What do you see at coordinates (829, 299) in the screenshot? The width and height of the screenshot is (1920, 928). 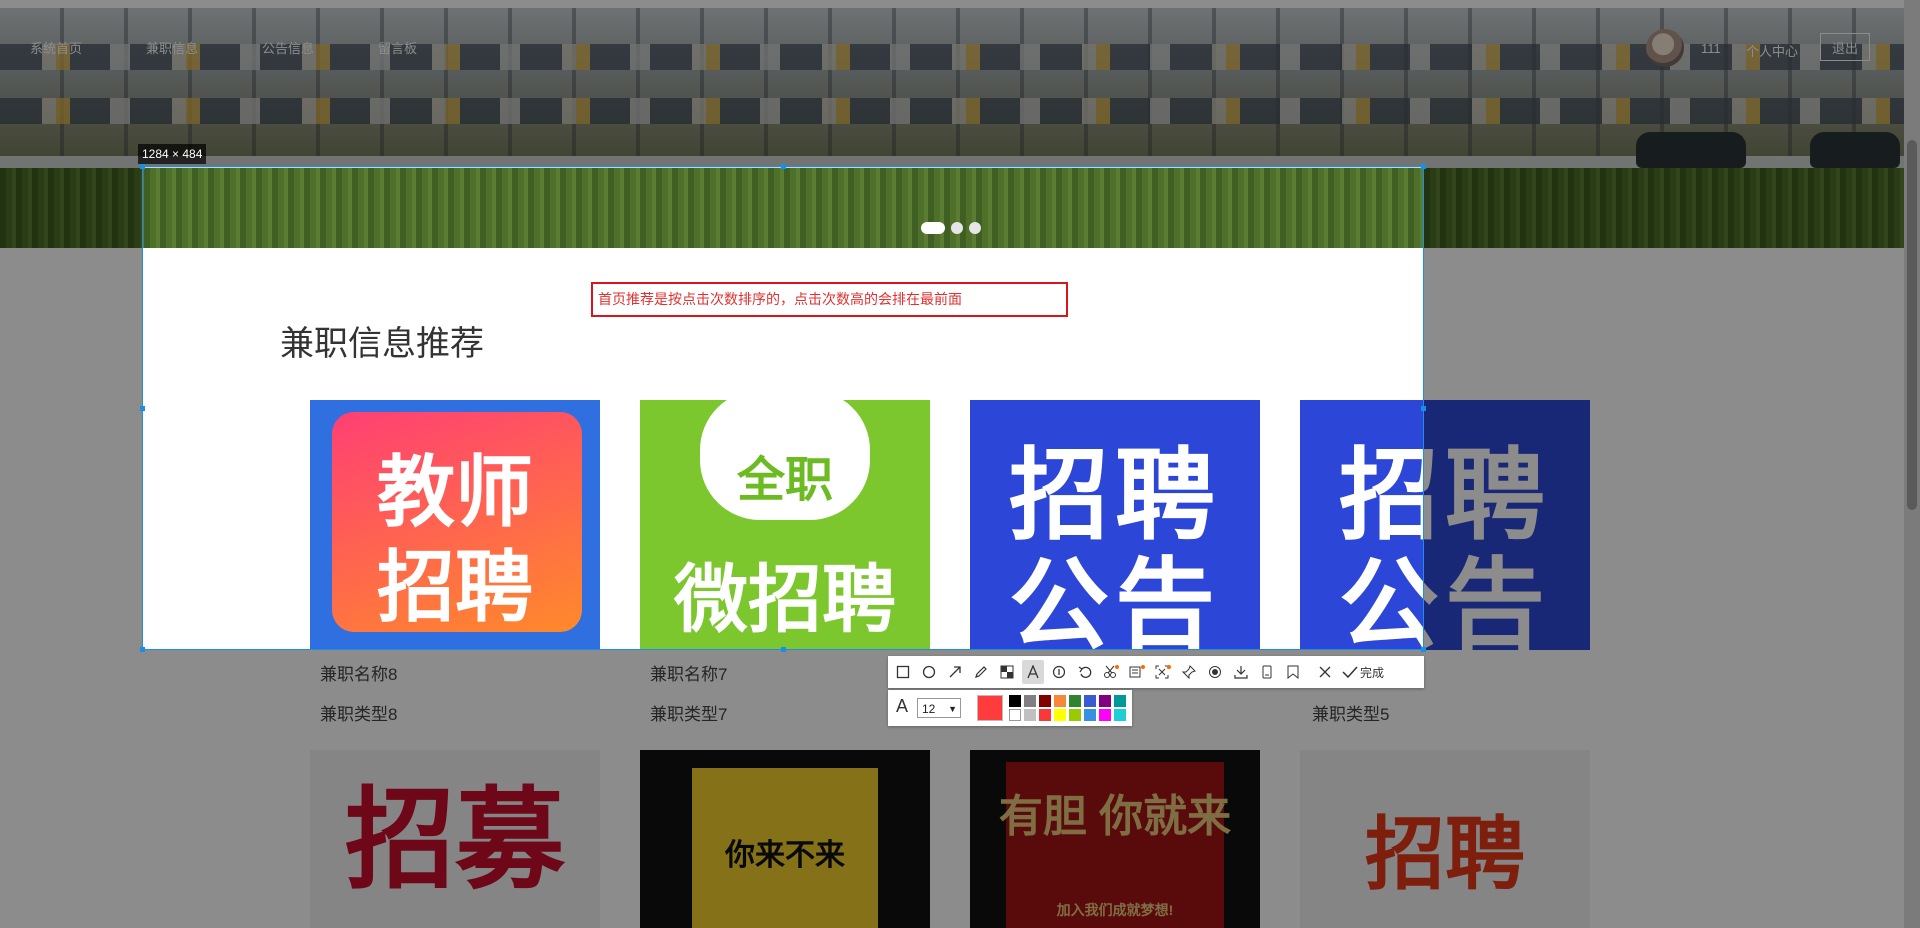 I see `text-annotation: 首页推荐是按点击次数排序的，点击次数高的会排在最前面` at bounding box center [829, 299].